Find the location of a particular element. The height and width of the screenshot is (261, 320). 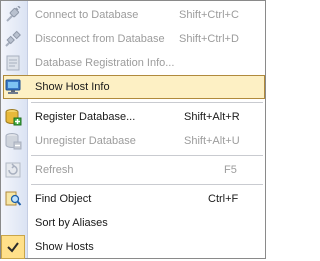

menu-item-disconnect-from-database: Disconnect from Database Shift+Ctrl+D is located at coordinates (133, 39).